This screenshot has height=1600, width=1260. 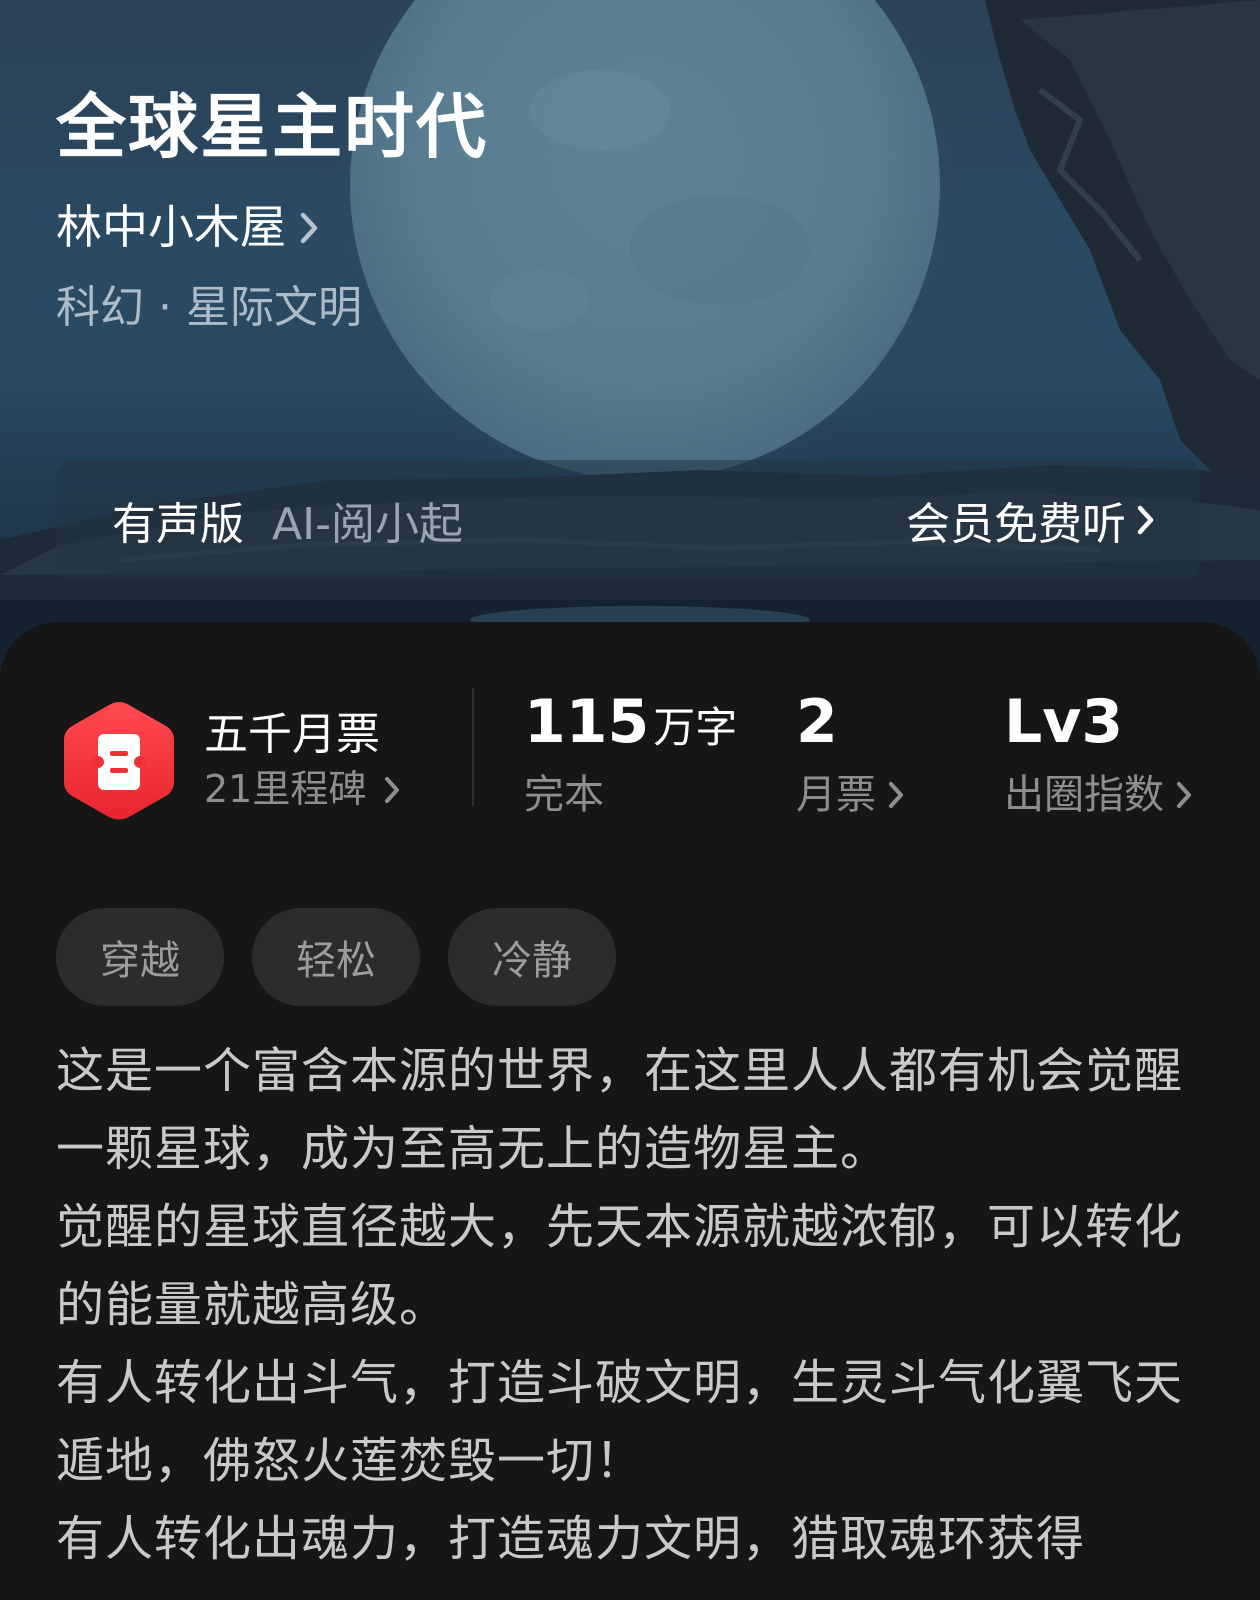 What do you see at coordinates (473, 747) in the screenshot?
I see `stats-divider` at bounding box center [473, 747].